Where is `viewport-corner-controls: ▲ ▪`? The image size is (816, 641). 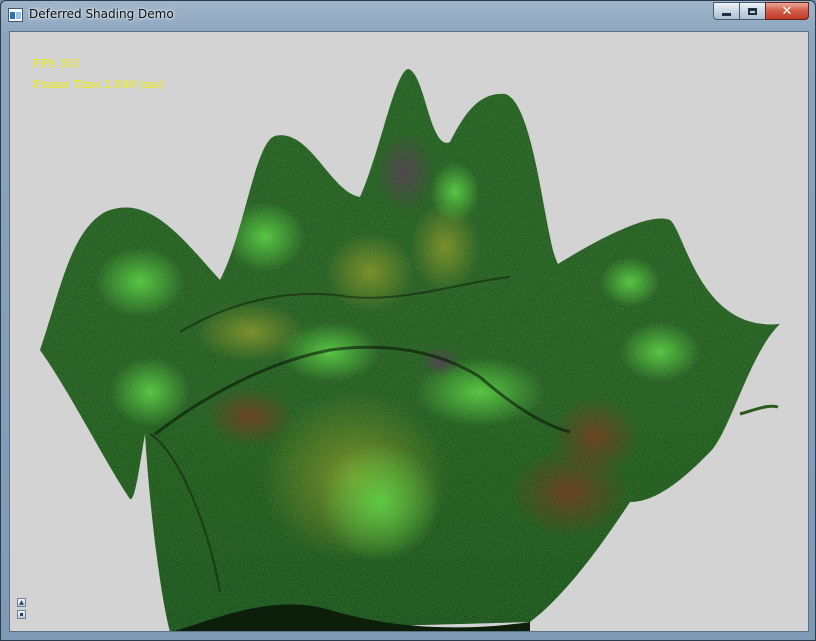
viewport-corner-controls: ▲ ▪ is located at coordinates (21, 610).